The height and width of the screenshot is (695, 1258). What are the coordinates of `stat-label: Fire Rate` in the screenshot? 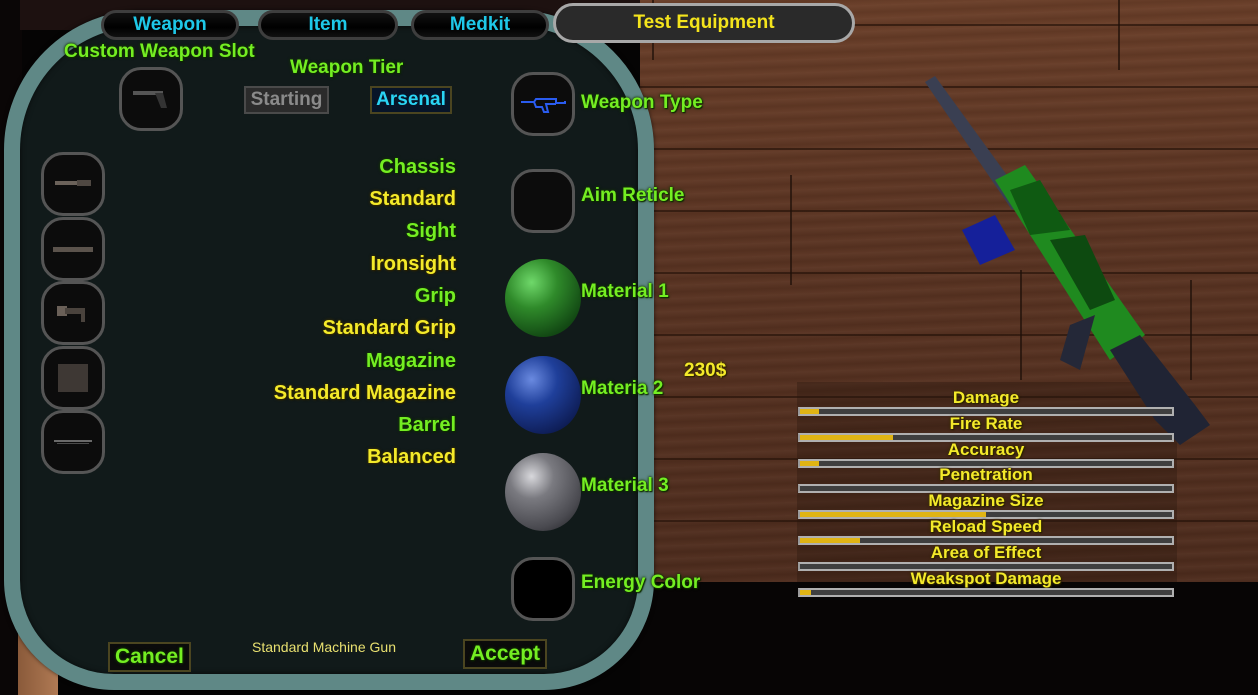 It's located at (986, 423).